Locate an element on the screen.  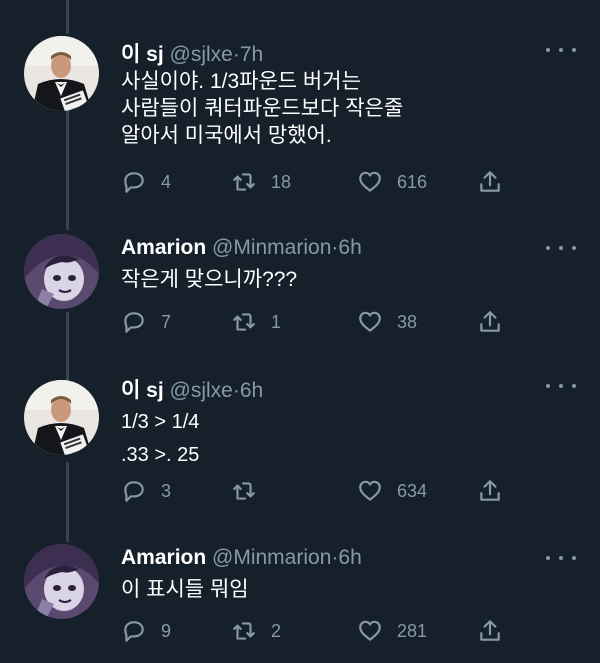
retweet-button: 1 is located at coordinates (256, 322).